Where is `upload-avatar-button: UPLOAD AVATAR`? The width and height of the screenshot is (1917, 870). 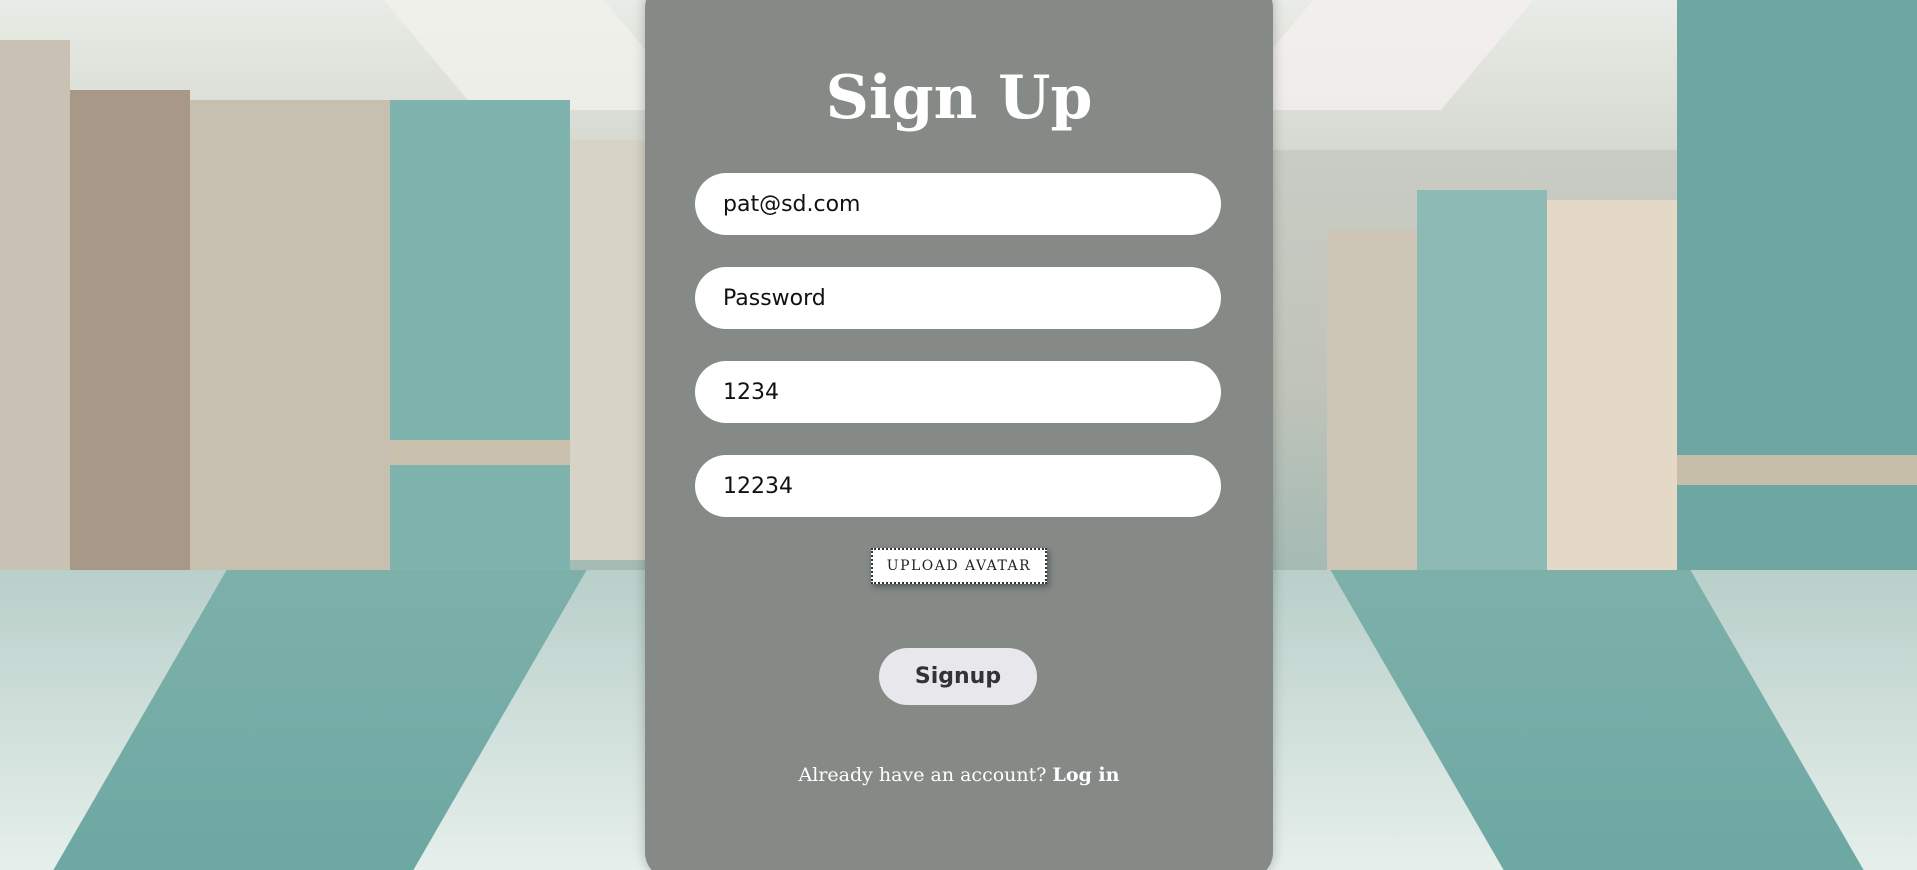 upload-avatar-button: UPLOAD AVATAR is located at coordinates (959, 566).